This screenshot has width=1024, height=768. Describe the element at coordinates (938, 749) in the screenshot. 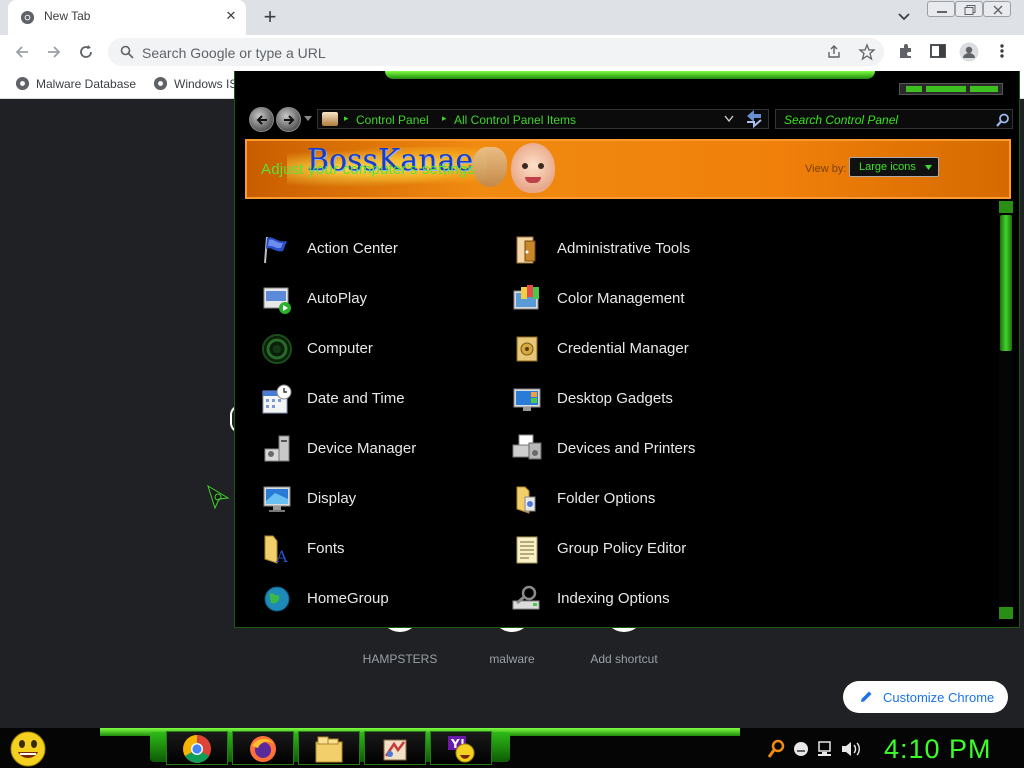

I see `taskbar-clock: 4:10 PM` at that location.